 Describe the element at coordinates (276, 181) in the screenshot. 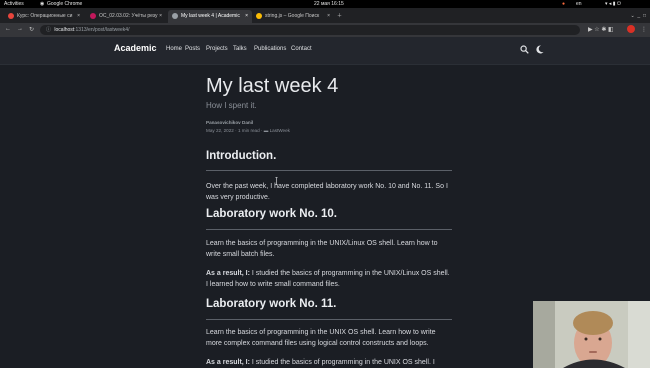

I see `text-cursor-icon` at that location.